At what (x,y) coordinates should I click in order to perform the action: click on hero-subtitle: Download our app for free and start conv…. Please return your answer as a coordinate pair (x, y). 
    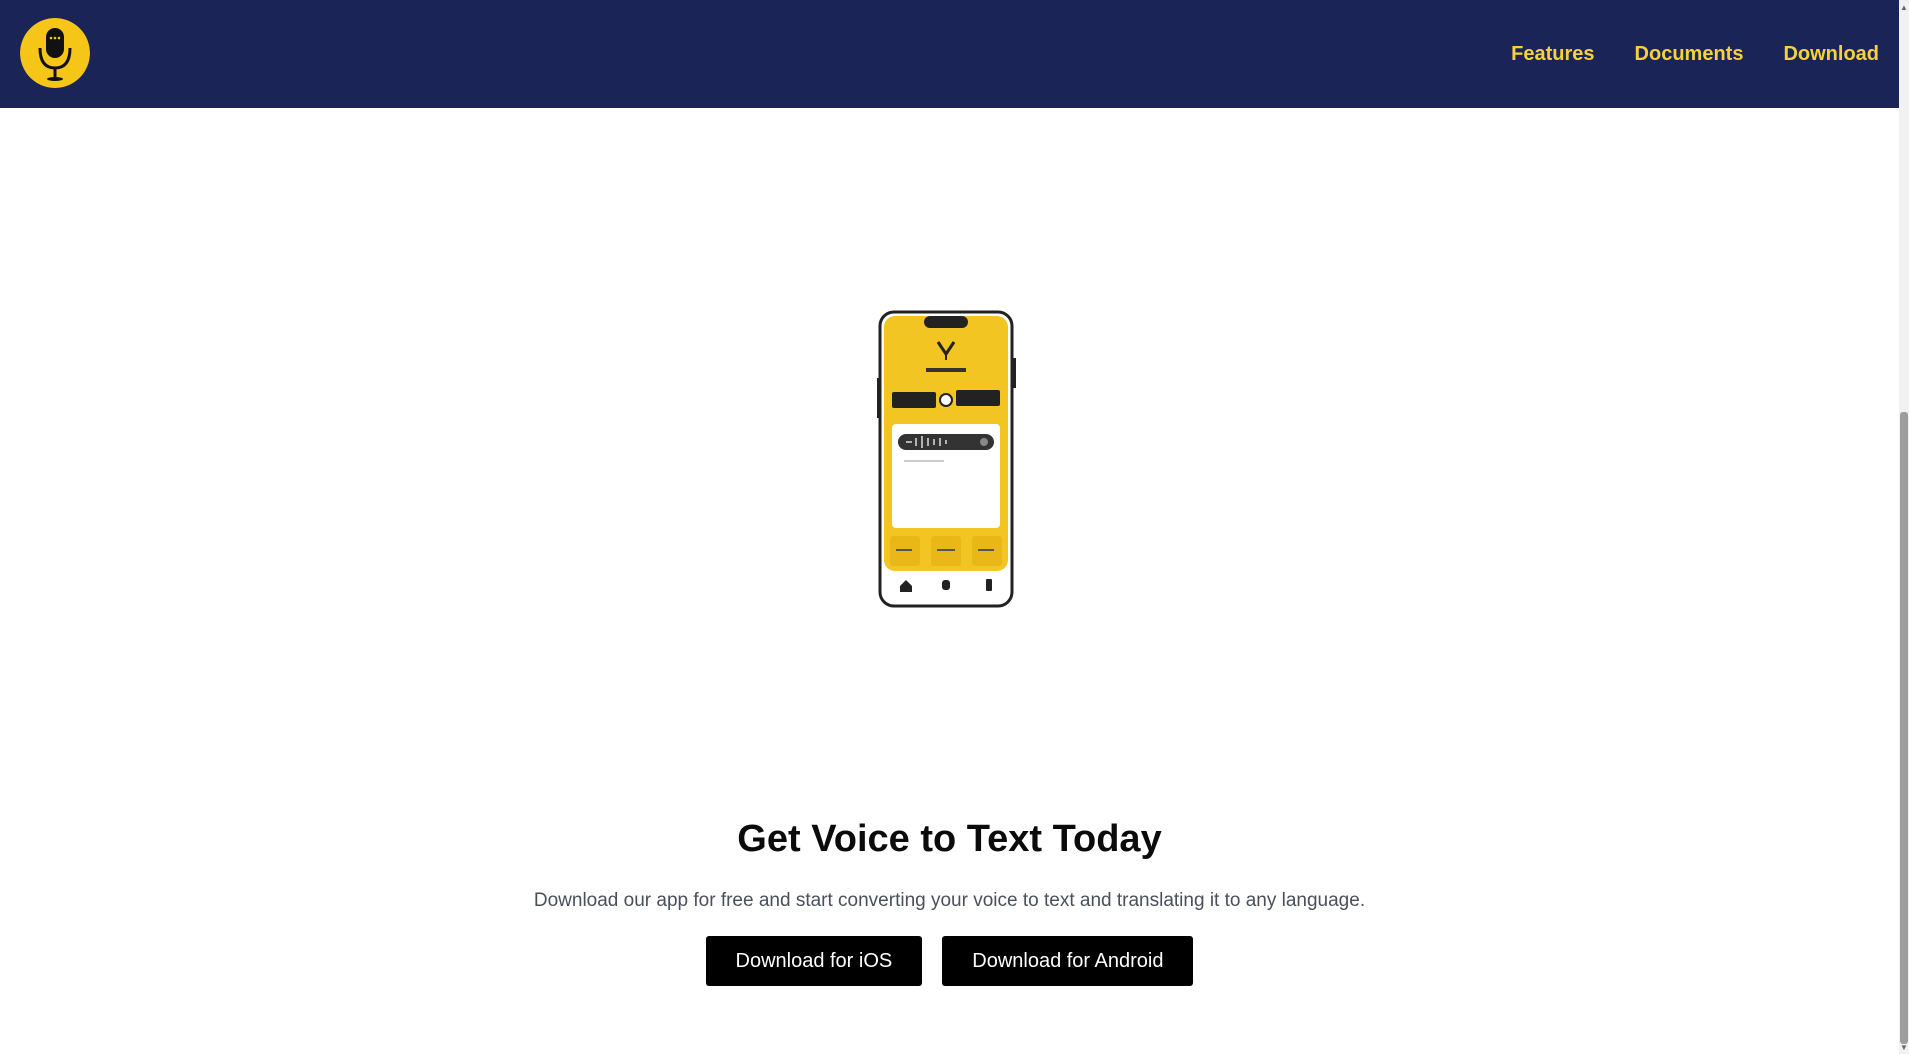
    Looking at the image, I should click on (949, 900).